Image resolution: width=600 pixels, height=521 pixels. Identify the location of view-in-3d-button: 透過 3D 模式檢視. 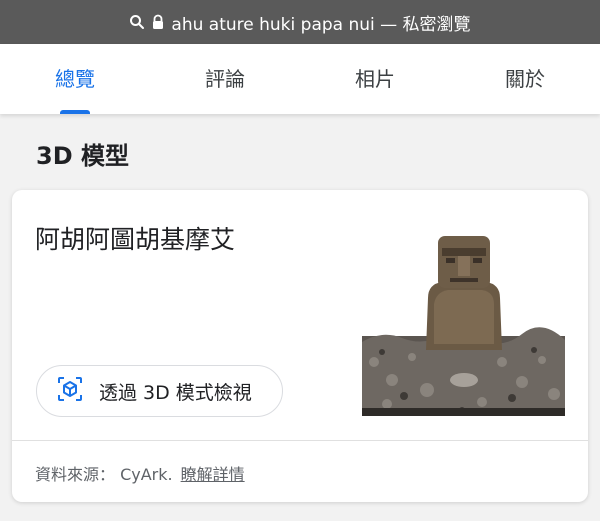
(159, 391).